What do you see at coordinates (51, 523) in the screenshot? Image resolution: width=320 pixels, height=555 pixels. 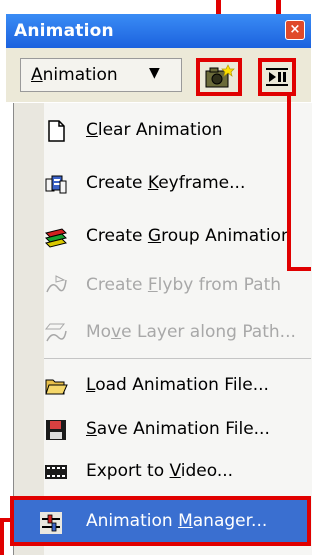 I see `animation-manager-icon` at bounding box center [51, 523].